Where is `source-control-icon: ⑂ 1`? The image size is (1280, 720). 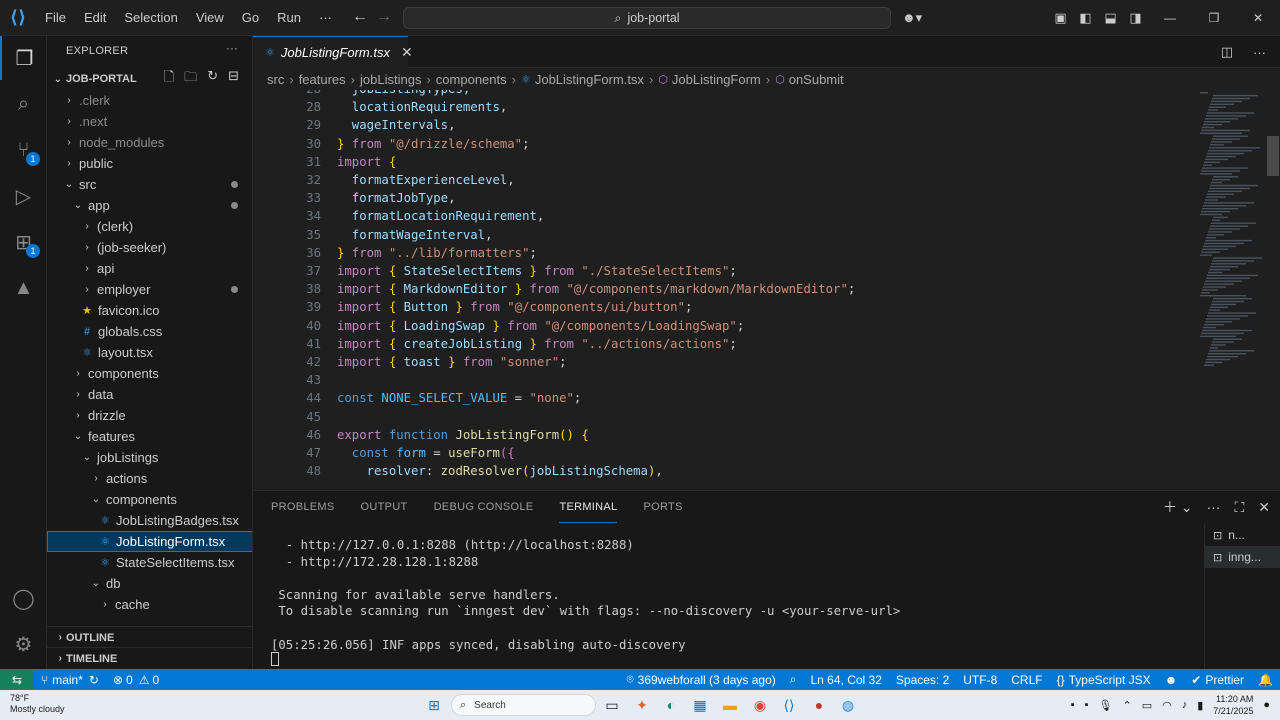 source-control-icon: ⑂ 1 is located at coordinates (23, 150).